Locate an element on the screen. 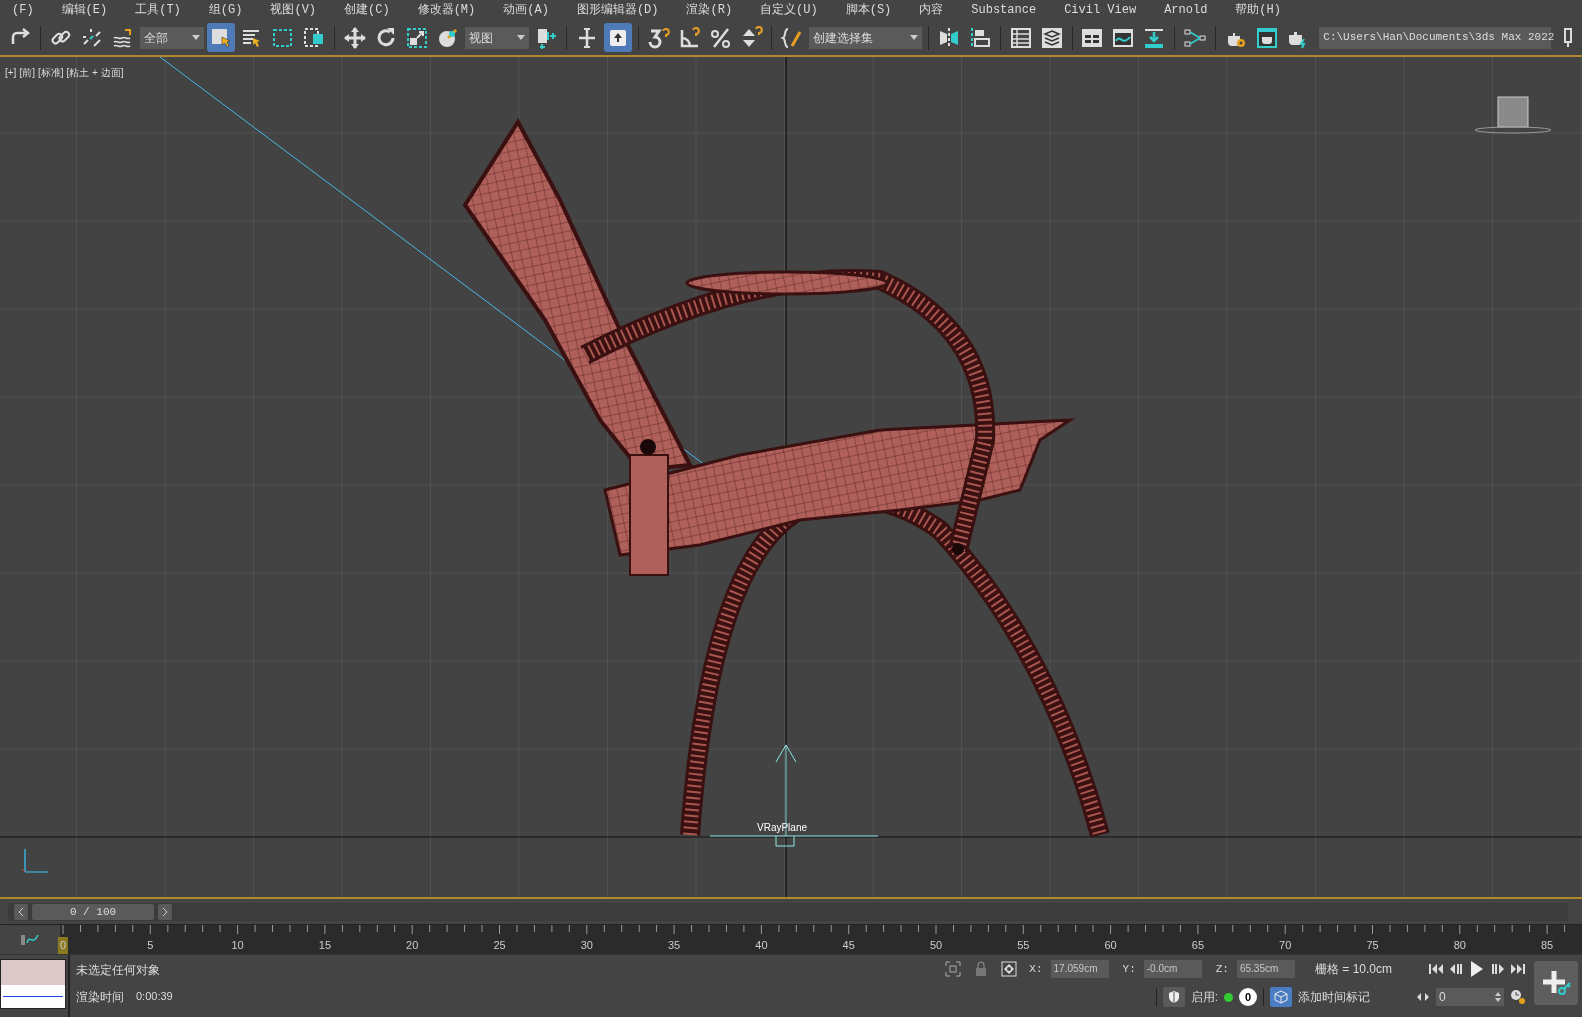 This screenshot has height=1017, width=1582. viewport-label: [+] is located at coordinates (11, 72).